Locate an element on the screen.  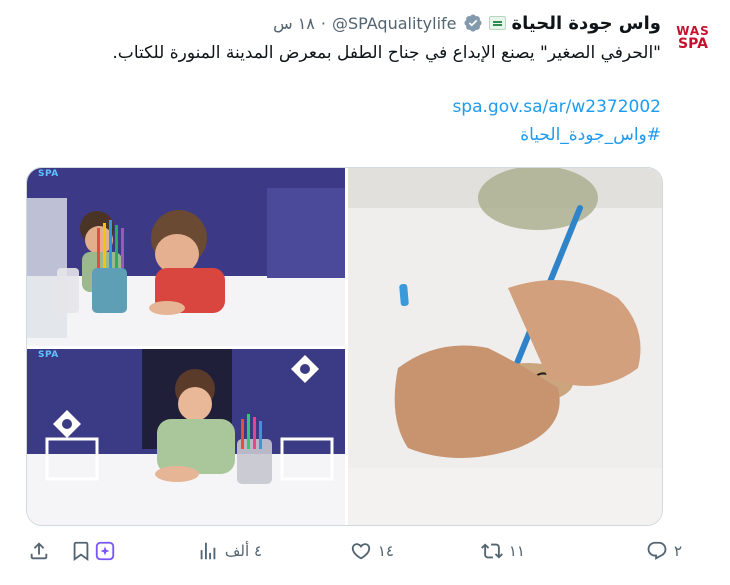
grok-icon is located at coordinates (105, 551).